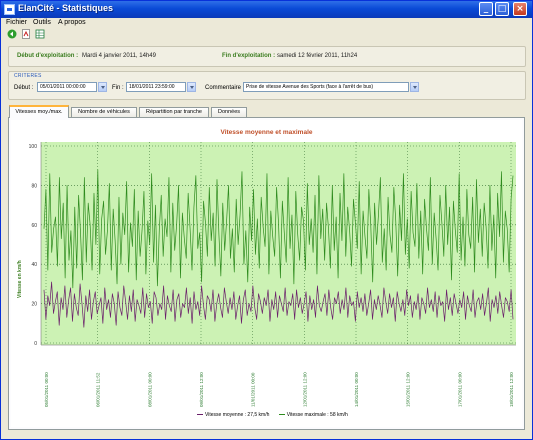 The height and width of the screenshot is (440, 533). What do you see at coordinates (12, 34) in the screenshot?
I see `open-icon` at bounding box center [12, 34].